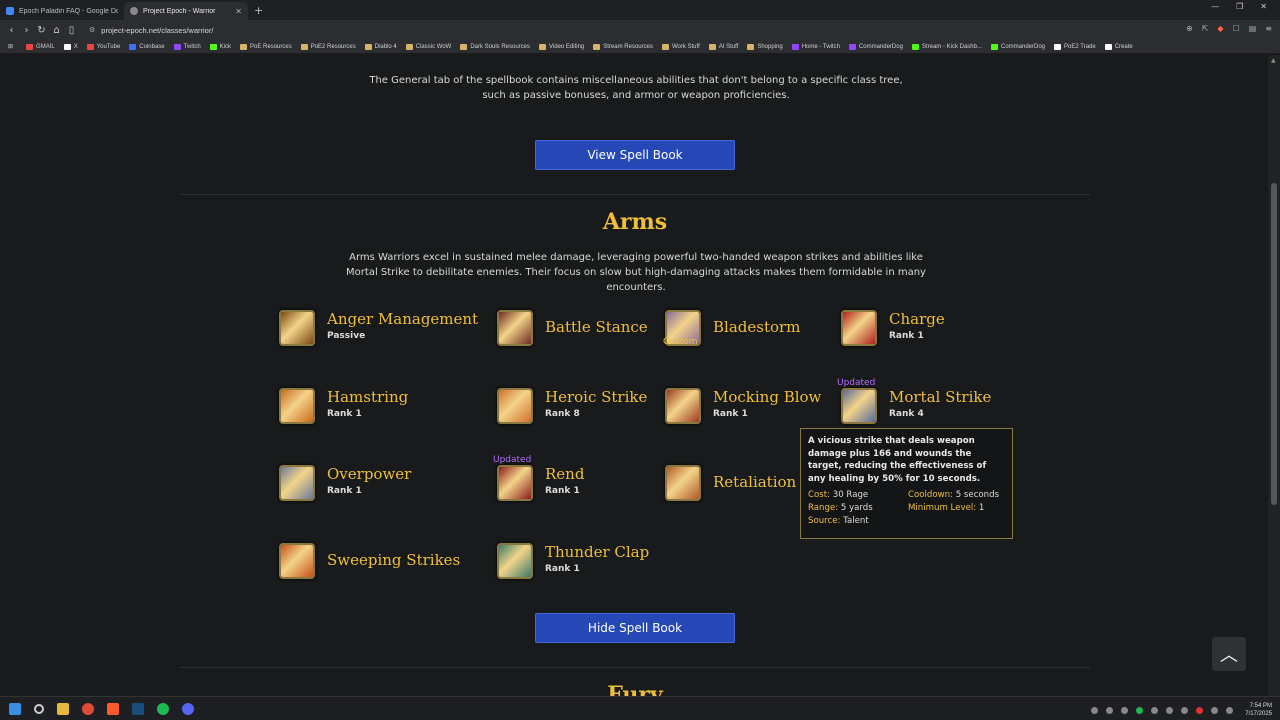  Describe the element at coordinates (850, 495) in the screenshot. I see `tooltip-cost-value: 30 Rage` at that location.